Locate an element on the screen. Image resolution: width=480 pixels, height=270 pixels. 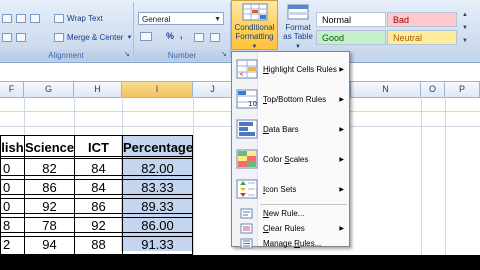
menu-item-label-rest: op/Bottom Rules is located at coordinates (297, 99).